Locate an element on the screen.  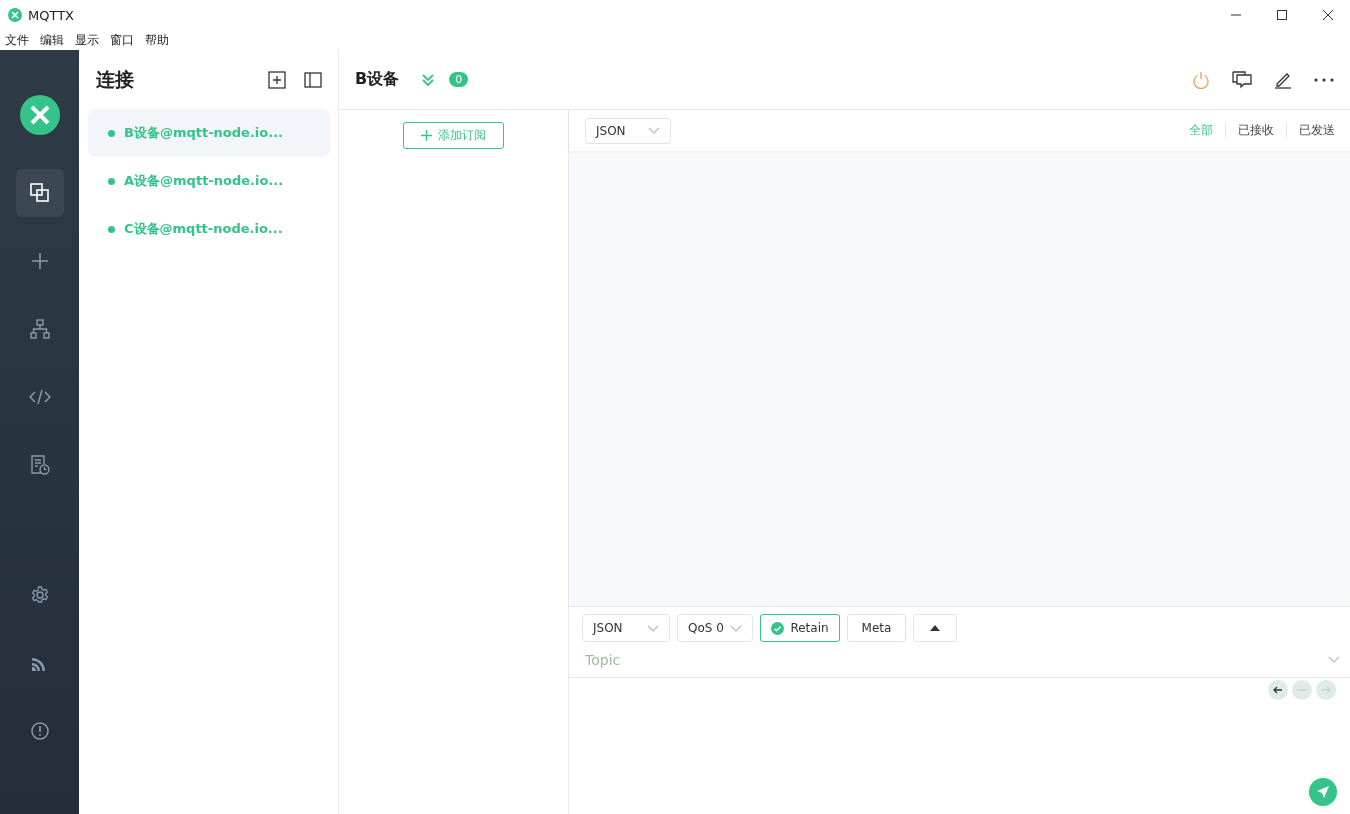
chat-icon is located at coordinates (1242, 79).